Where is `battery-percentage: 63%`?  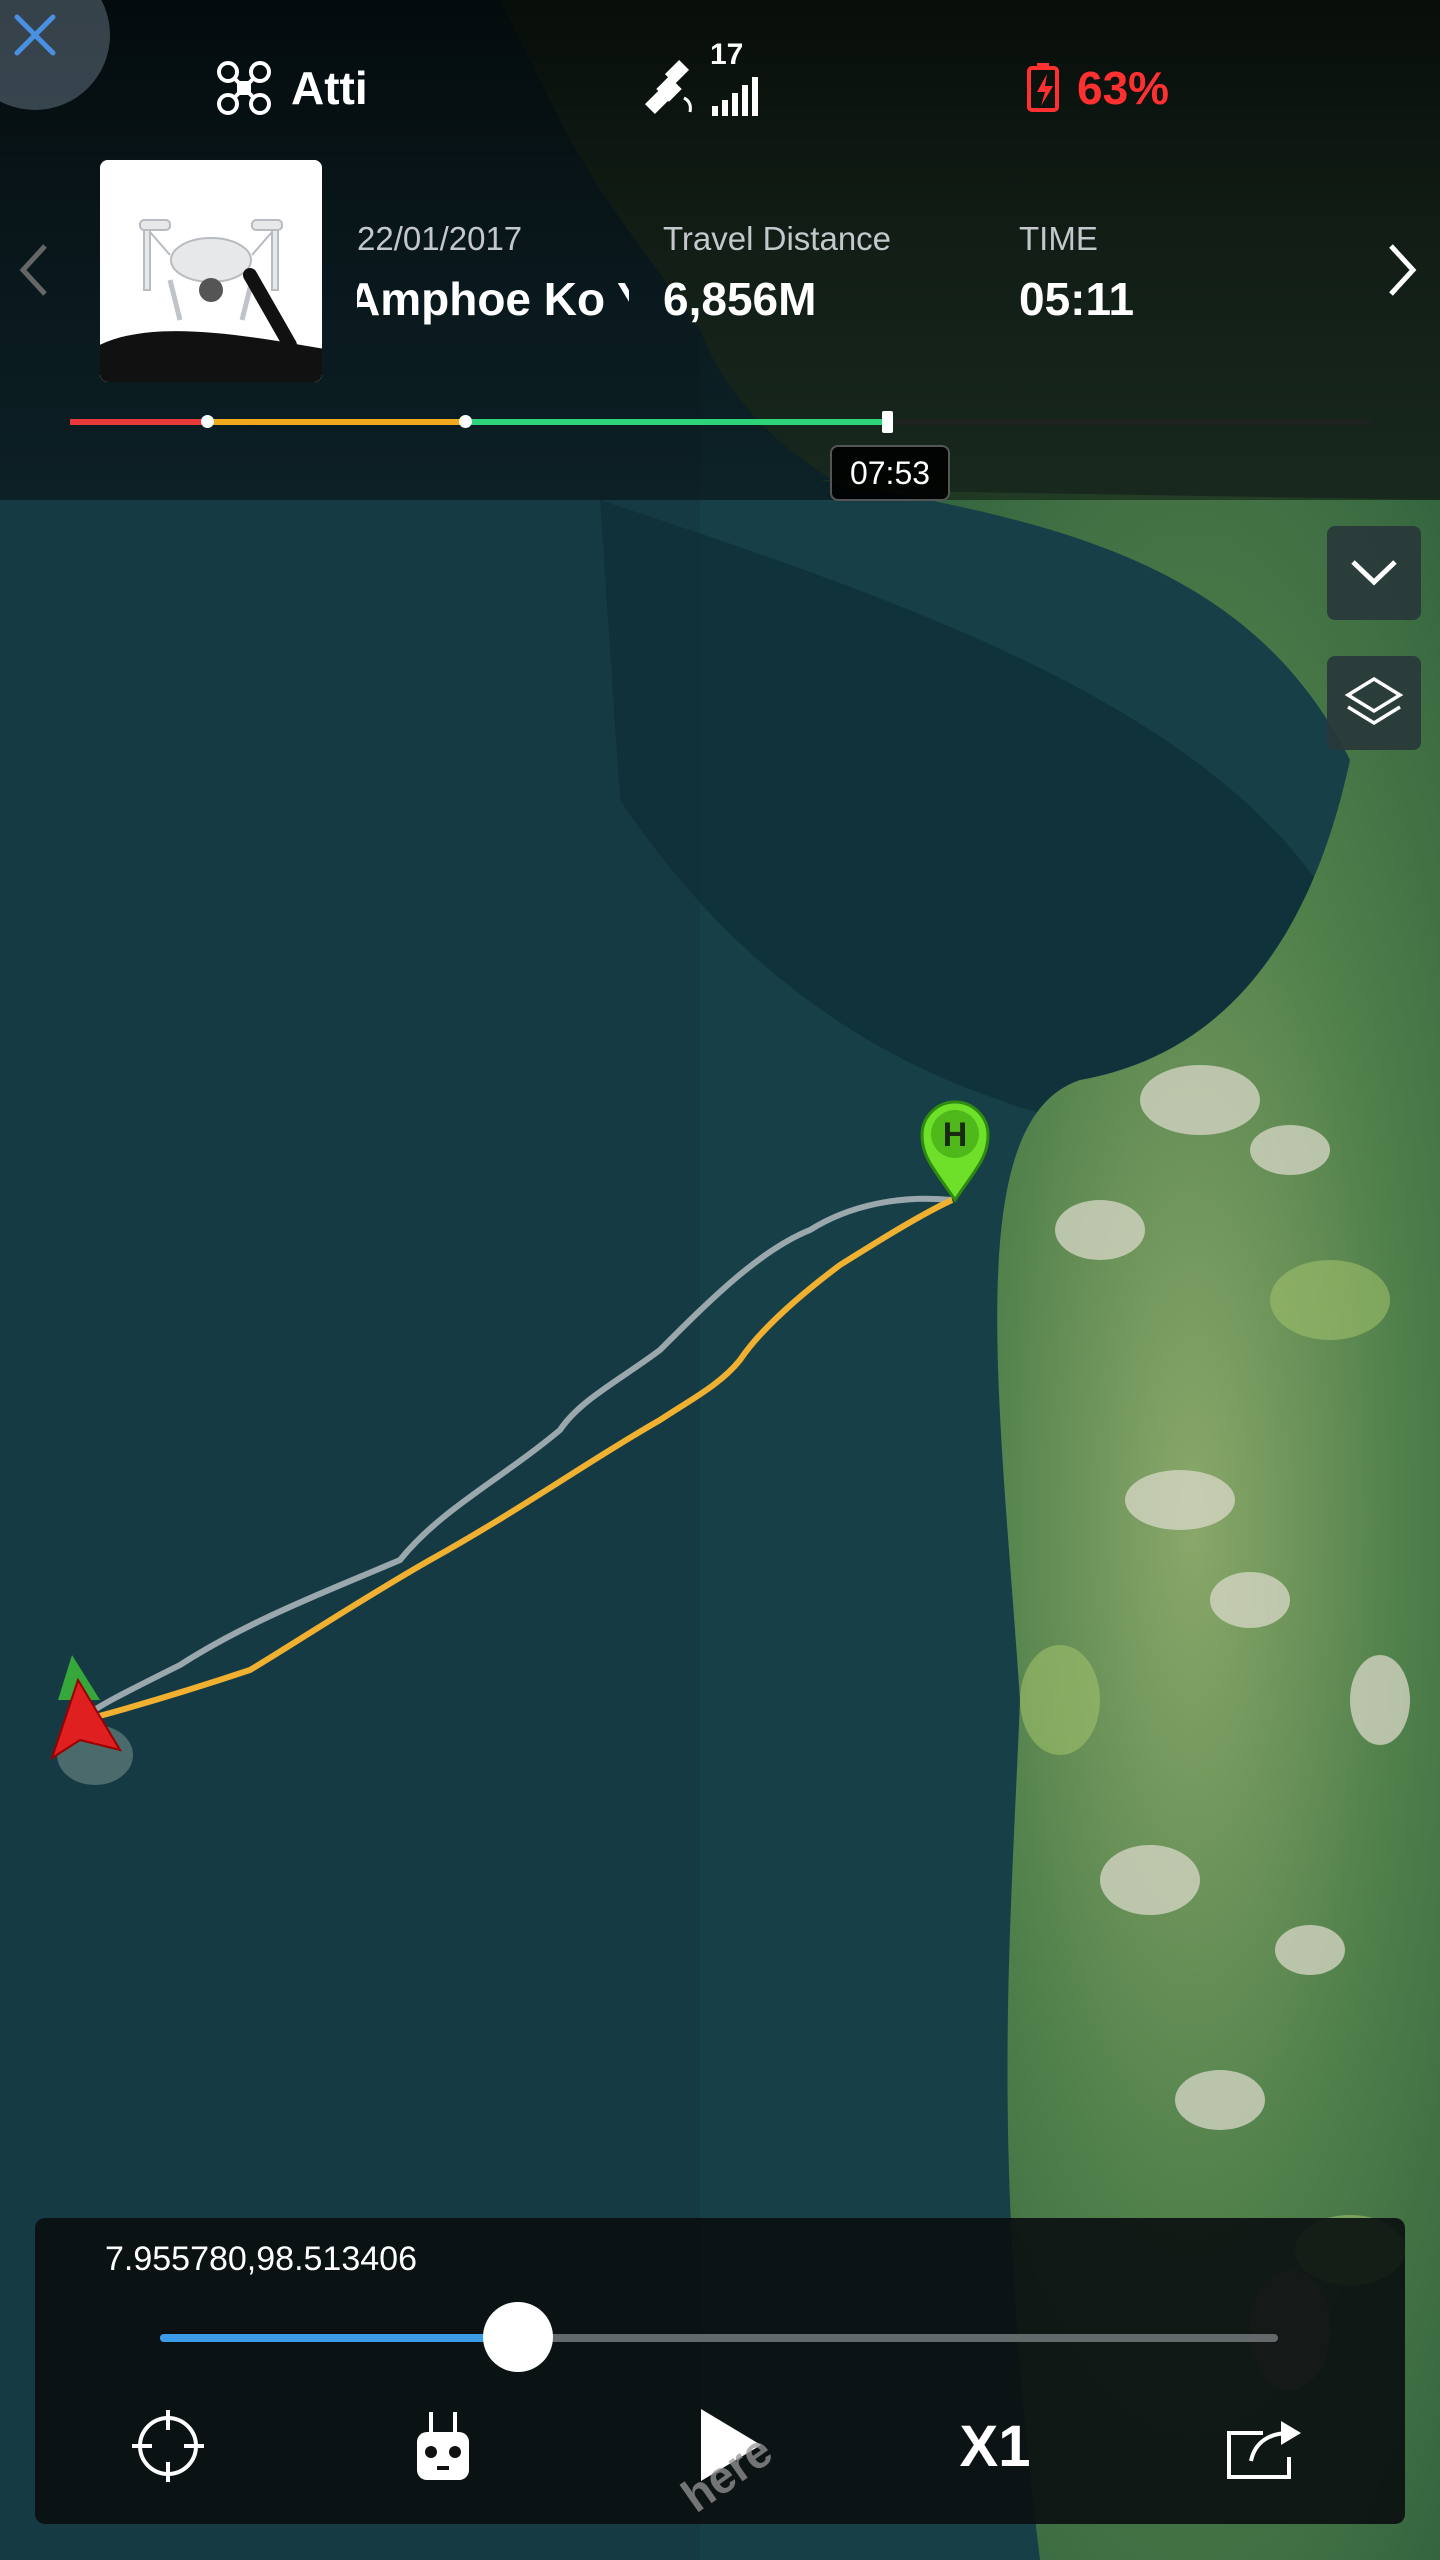 battery-percentage: 63% is located at coordinates (1123, 88).